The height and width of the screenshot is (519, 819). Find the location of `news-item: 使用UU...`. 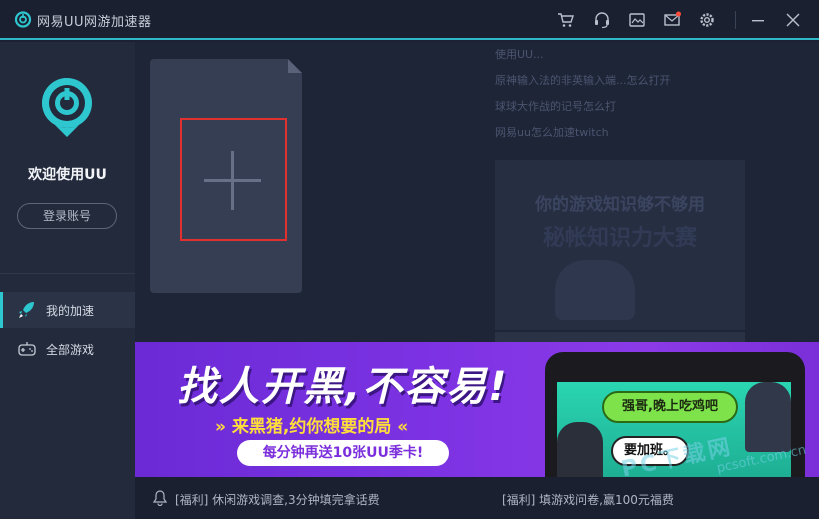

news-item: 使用UU... is located at coordinates (625, 55).